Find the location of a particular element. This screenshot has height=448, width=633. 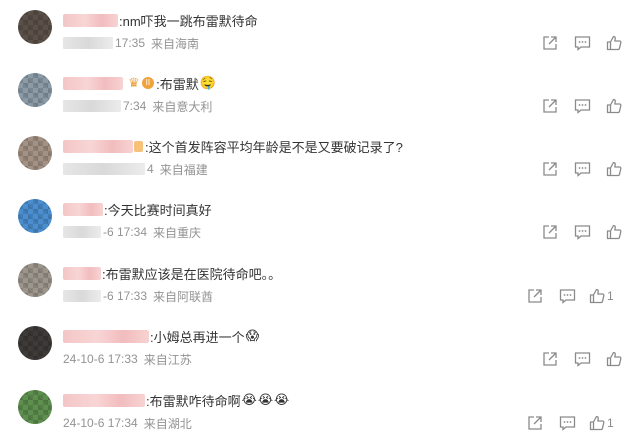

crown-icon: ♛ is located at coordinates (134, 82).